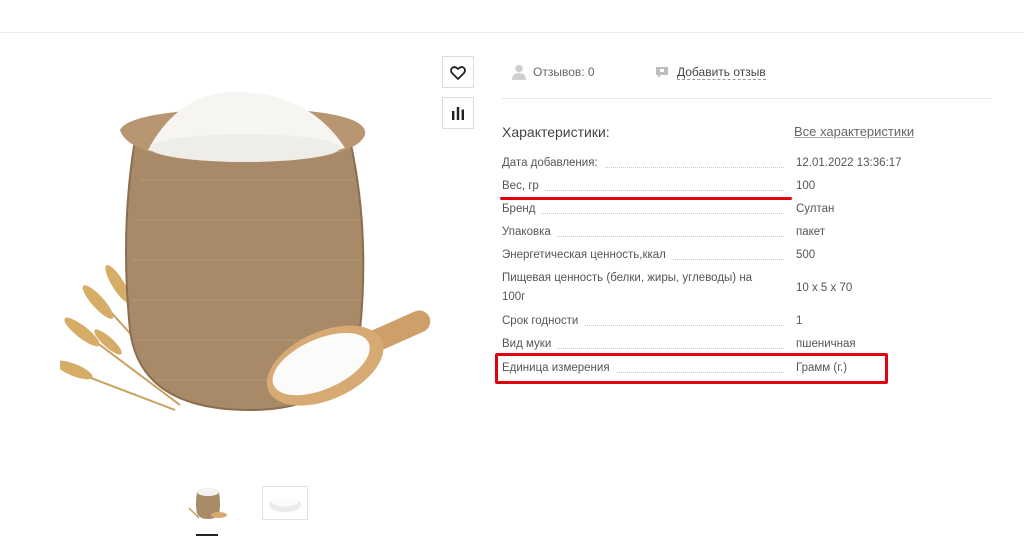  I want to click on char-name: Упаковка, so click(529, 232).